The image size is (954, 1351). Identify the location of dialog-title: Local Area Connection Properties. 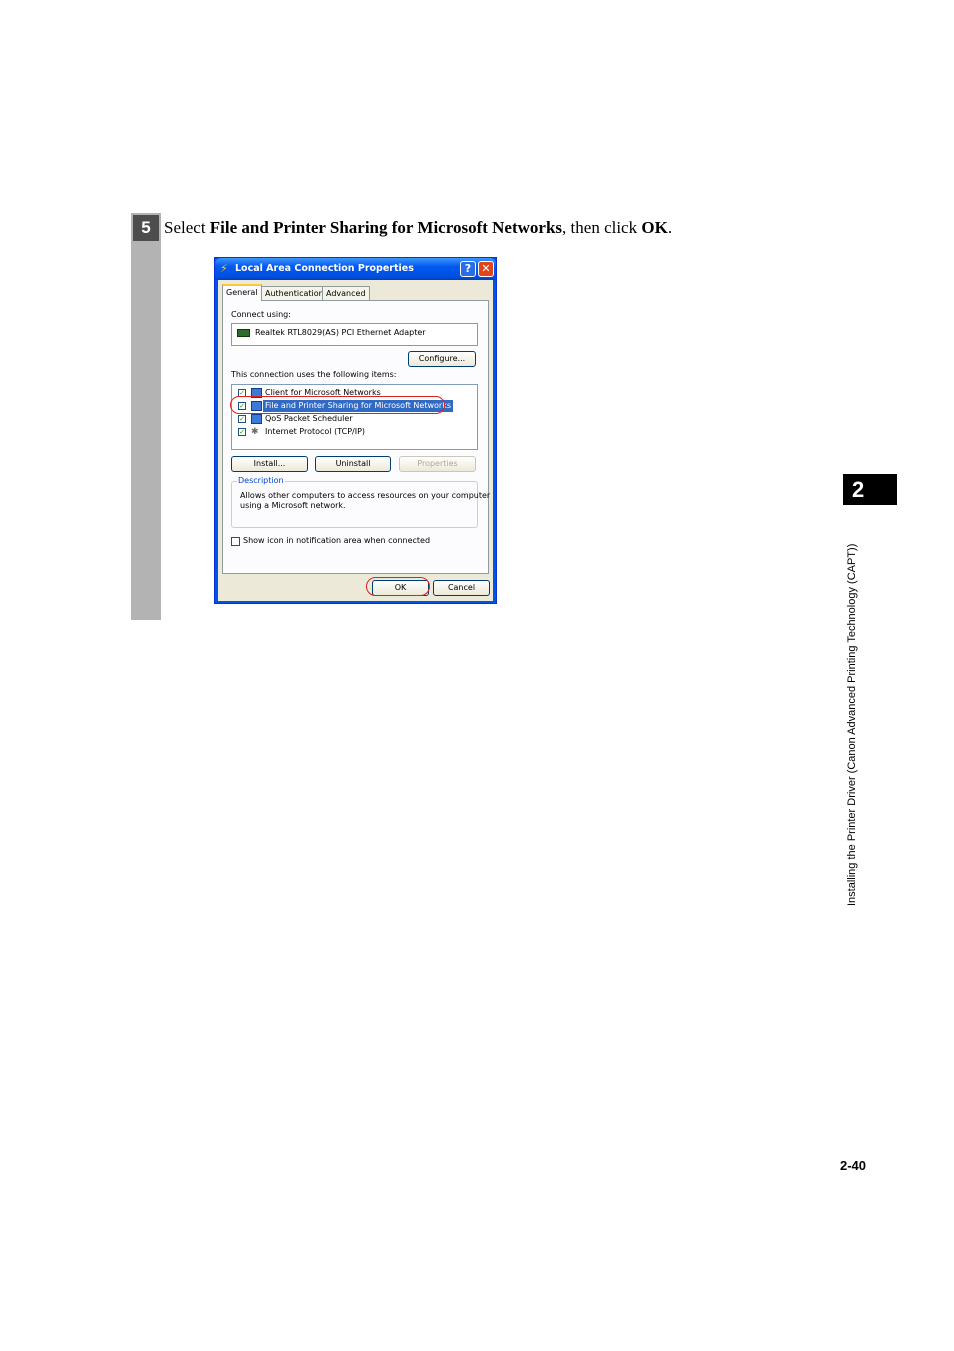
(324, 268).